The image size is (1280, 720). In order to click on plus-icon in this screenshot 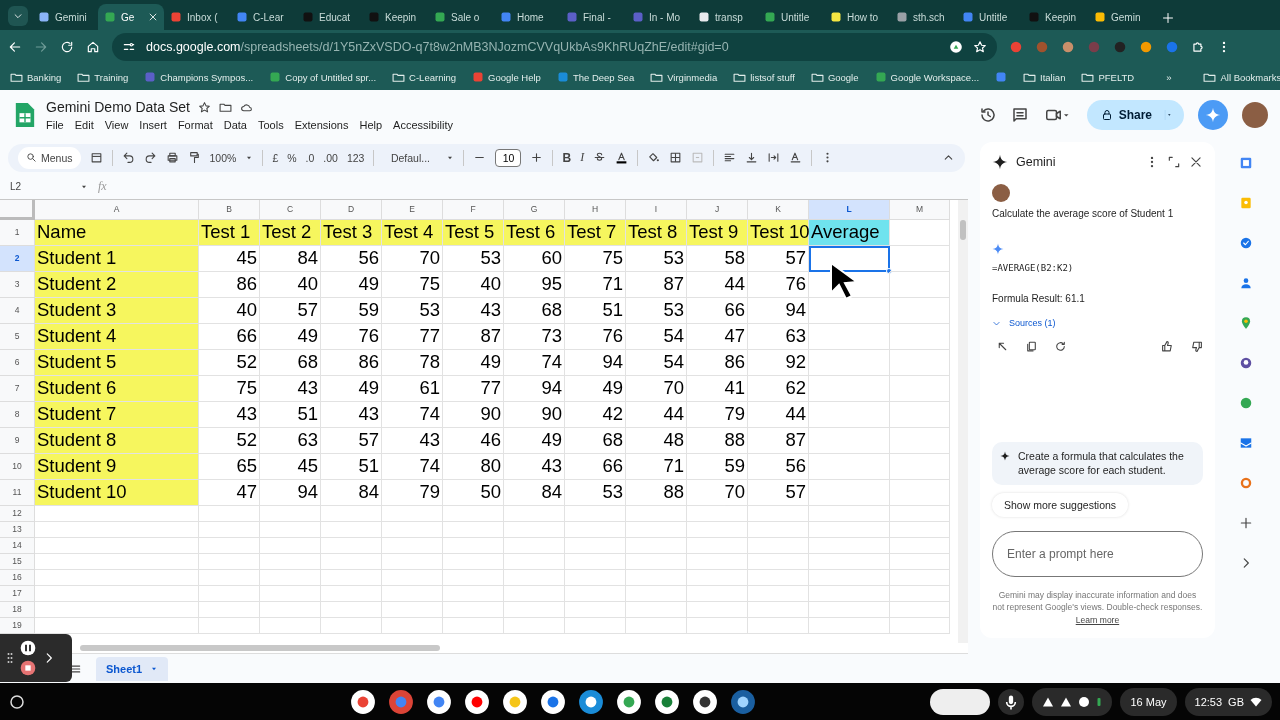, I will do `click(537, 158)`.